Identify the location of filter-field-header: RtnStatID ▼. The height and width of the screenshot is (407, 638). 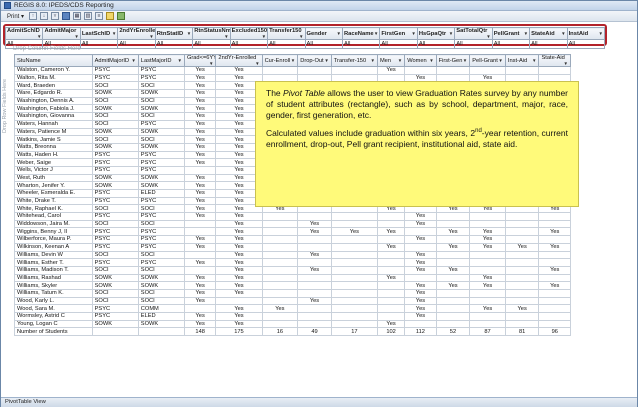
(174, 33).